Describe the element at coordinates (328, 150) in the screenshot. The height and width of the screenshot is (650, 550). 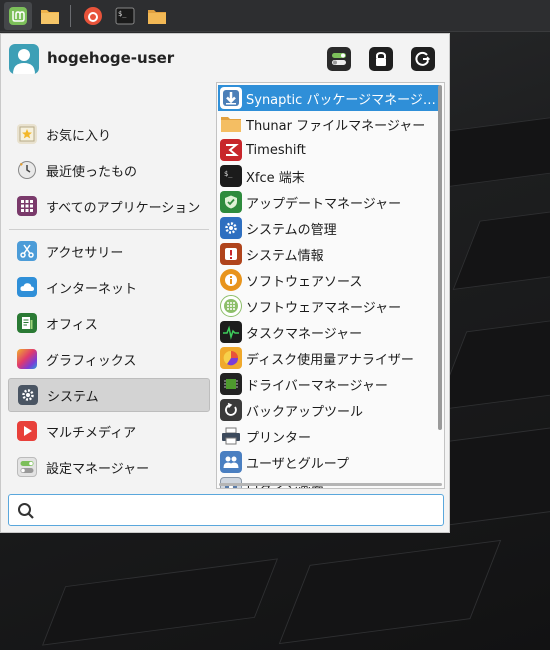
I see `app-timeshift: Timeshift` at that location.